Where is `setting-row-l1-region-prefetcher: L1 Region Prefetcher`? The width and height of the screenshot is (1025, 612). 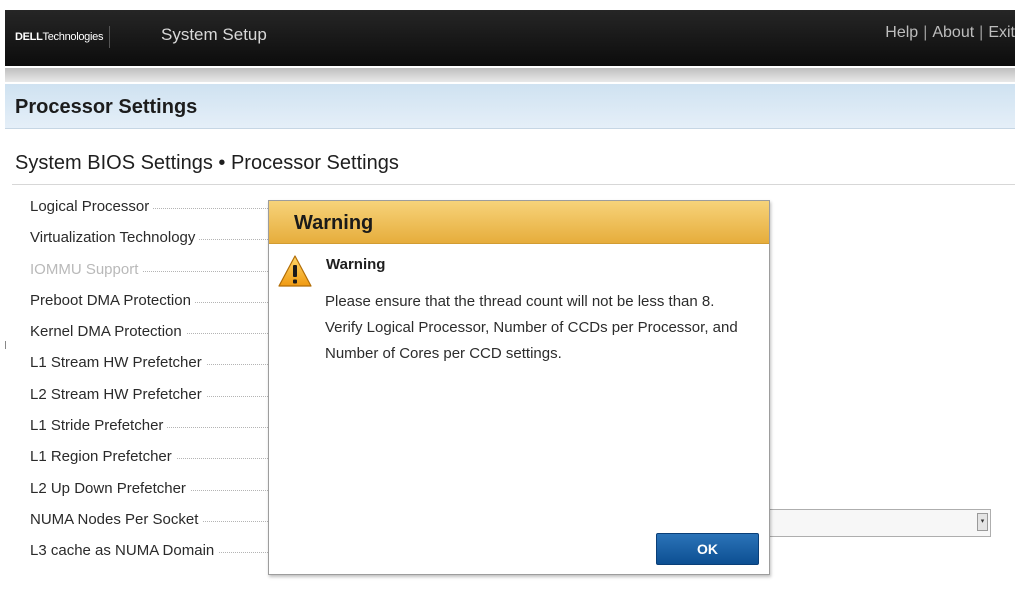
setting-row-l1-region-prefetcher: L1 Region Prefetcher is located at coordinates (150, 463).